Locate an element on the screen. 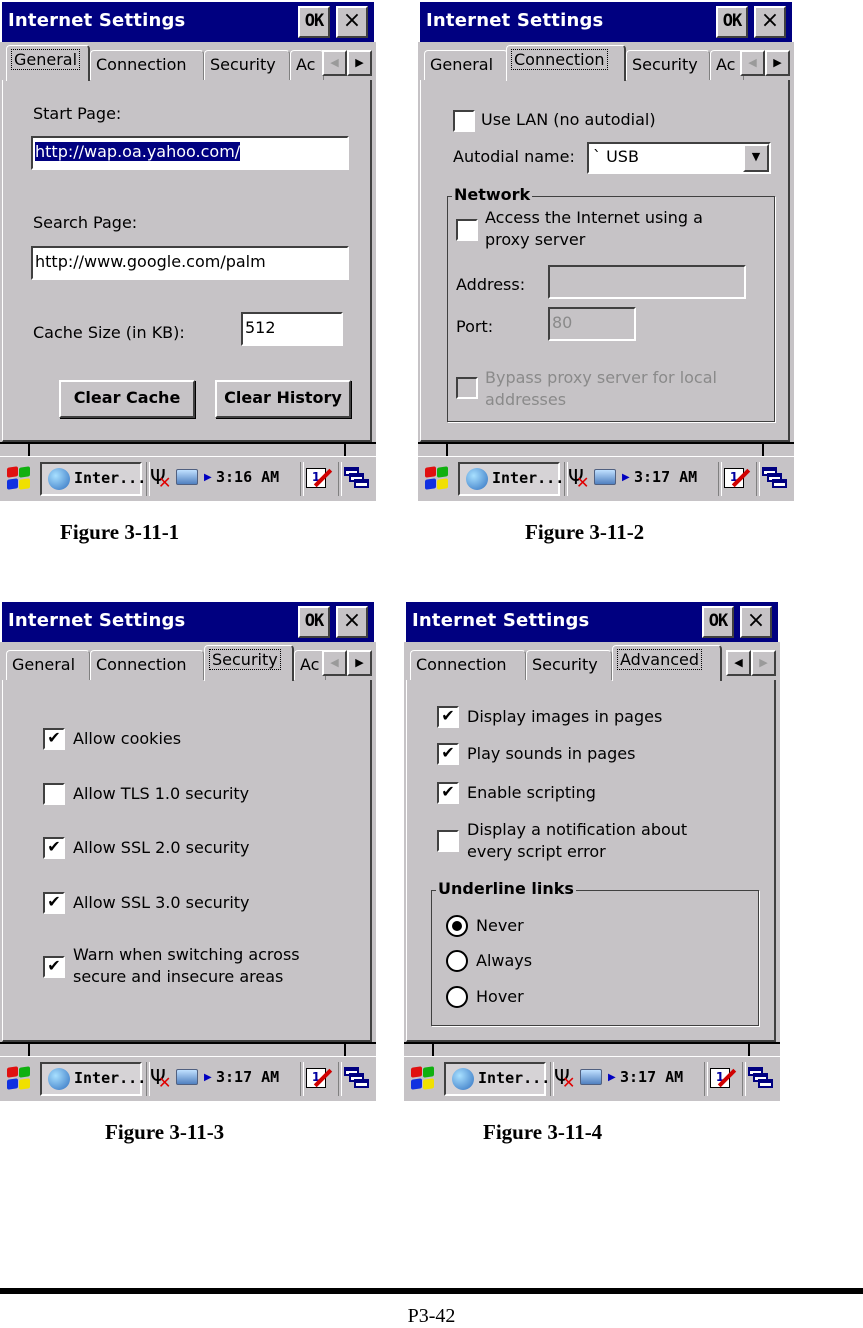 Image resolution: width=863 pixels, height=1328 pixels. allow-ssl20-checkbox: ✔ is located at coordinates (54, 848).